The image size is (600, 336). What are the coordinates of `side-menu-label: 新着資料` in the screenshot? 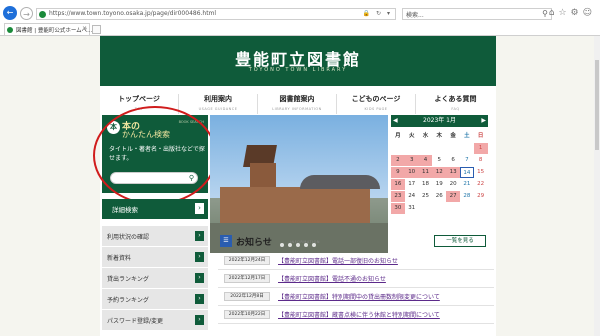 It's located at (119, 258).